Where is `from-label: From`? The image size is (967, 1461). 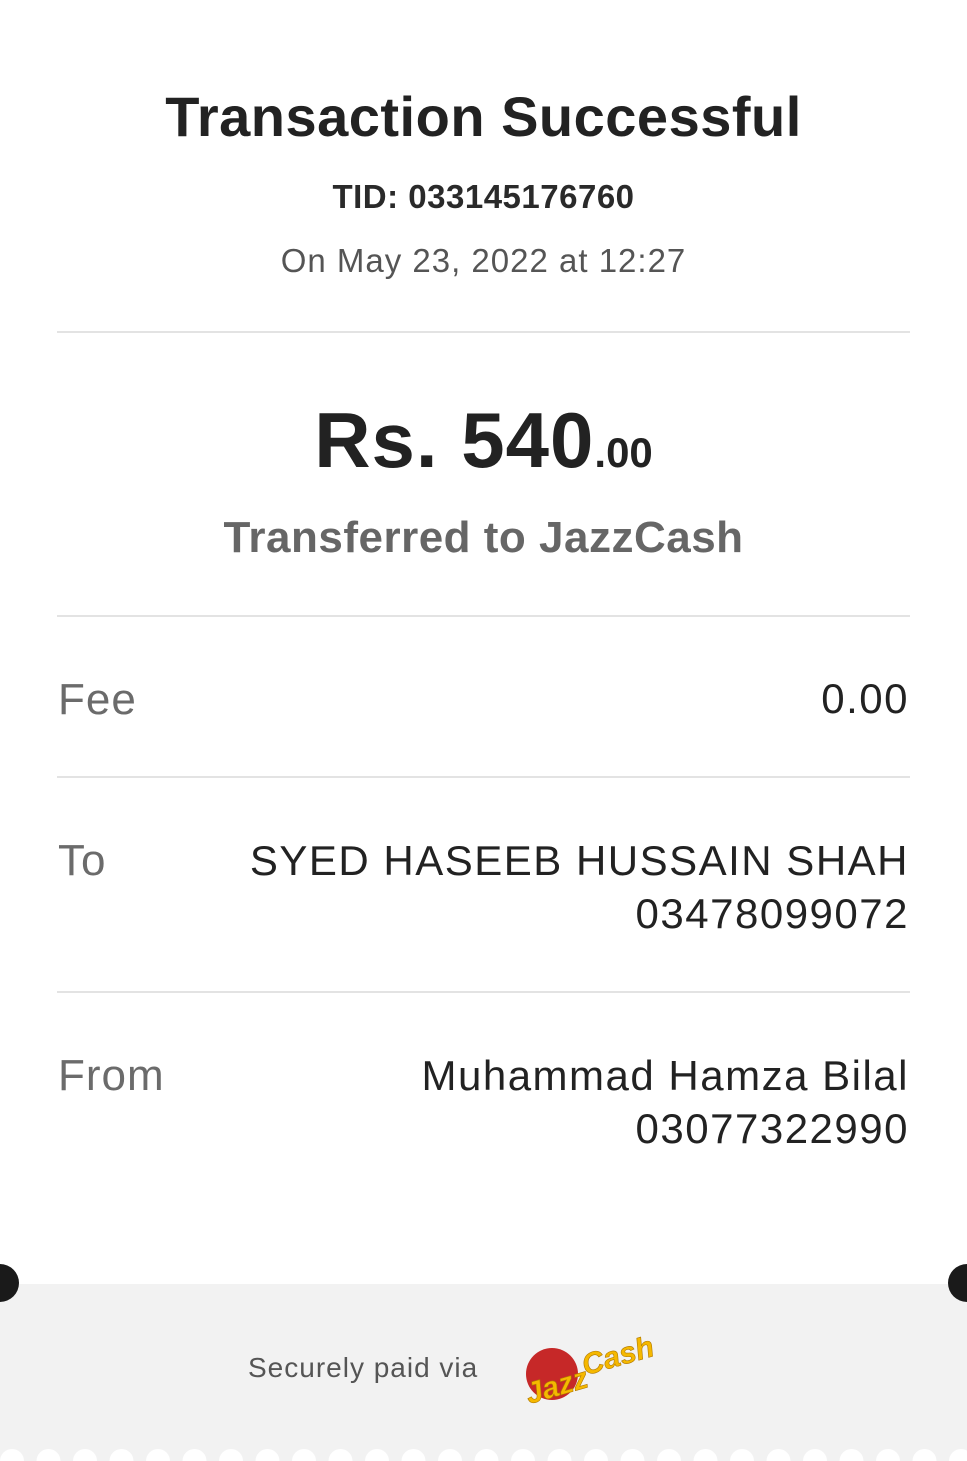 from-label: From is located at coordinates (111, 1075).